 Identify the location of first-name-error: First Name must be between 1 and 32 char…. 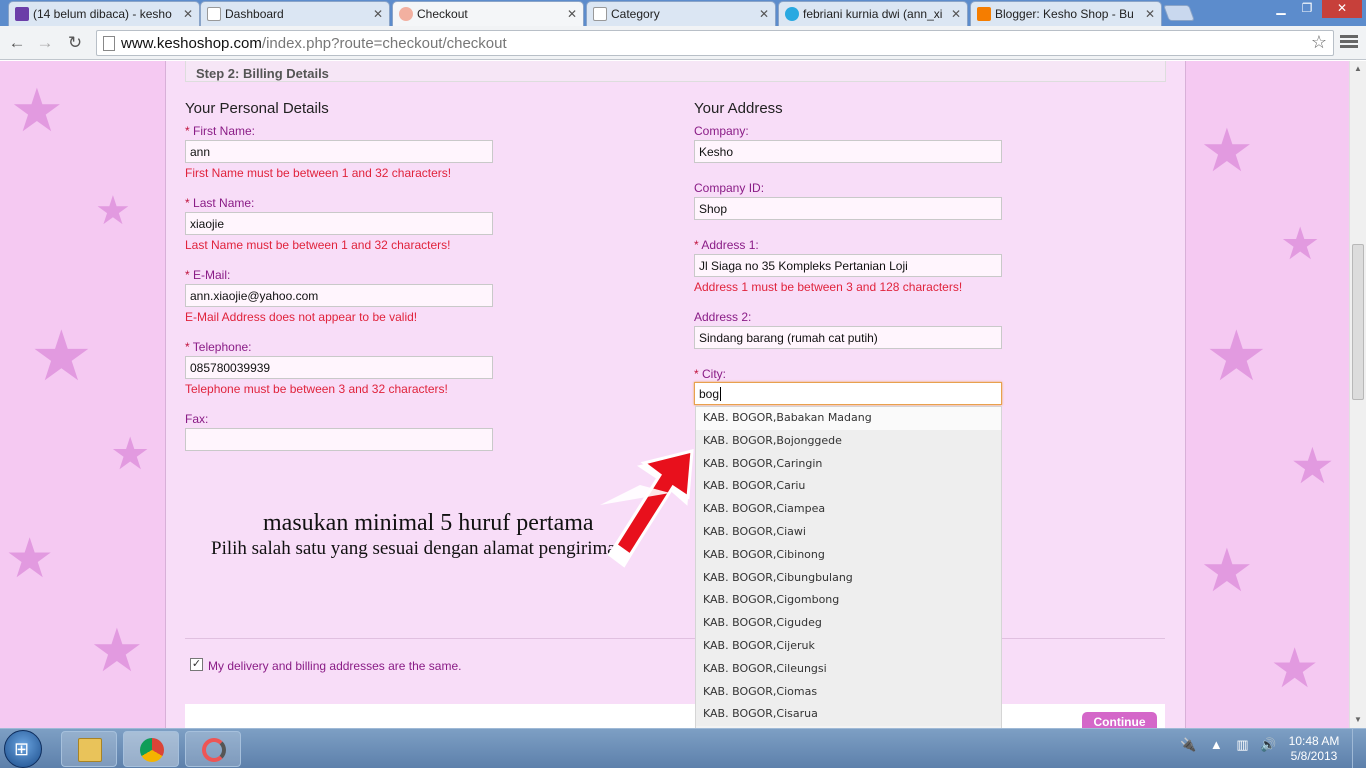
(318, 173).